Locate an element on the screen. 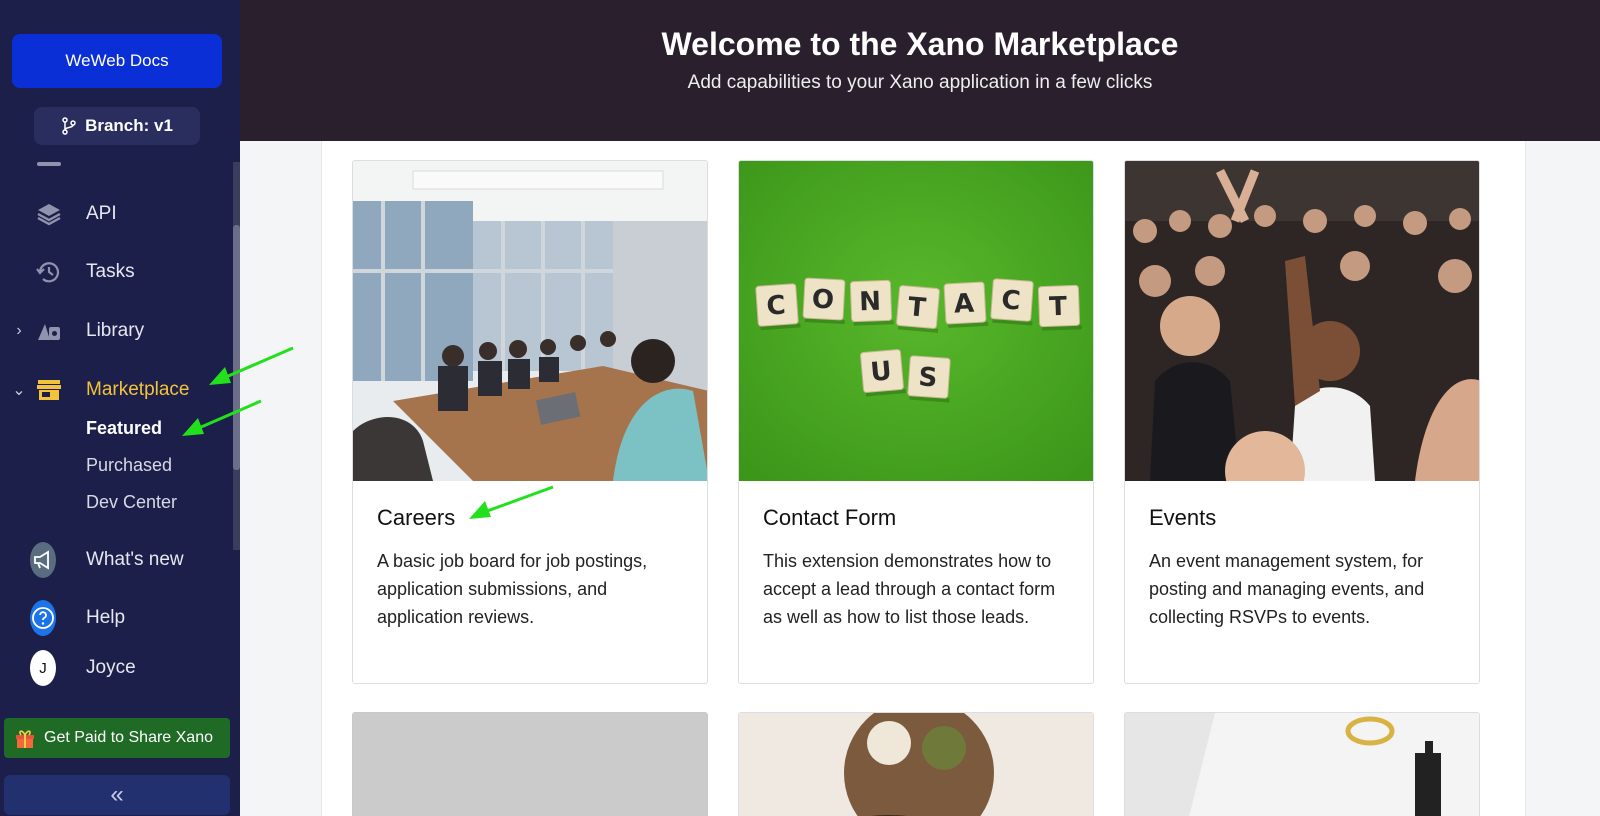  sidebar-item-label: API is located at coordinates (101, 213).